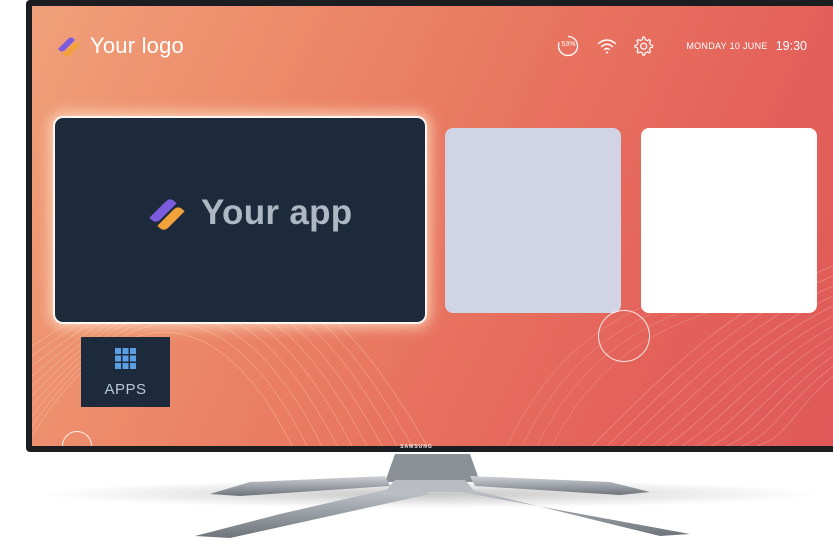 The width and height of the screenshot is (833, 542). What do you see at coordinates (533, 220) in the screenshot?
I see `app-tile-lavender` at bounding box center [533, 220].